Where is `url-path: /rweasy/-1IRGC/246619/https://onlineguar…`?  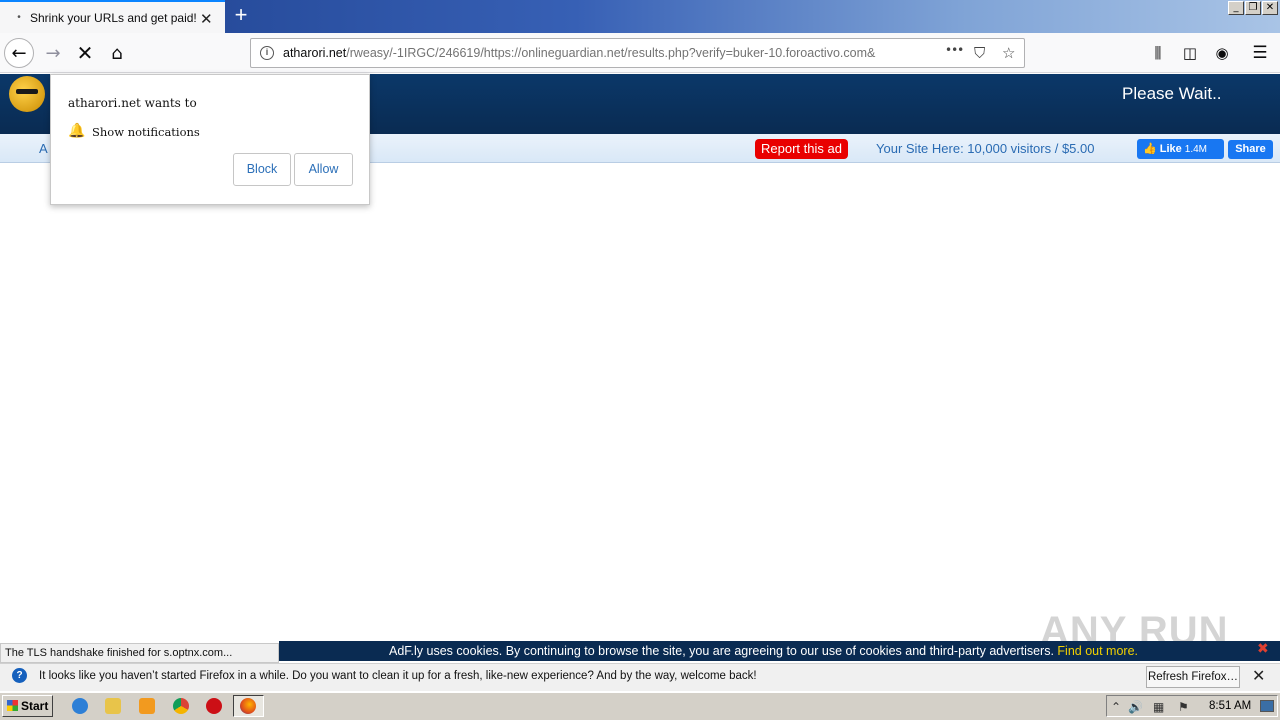
url-path: /rweasy/-1IRGC/246619/https://onlineguar… is located at coordinates (611, 53).